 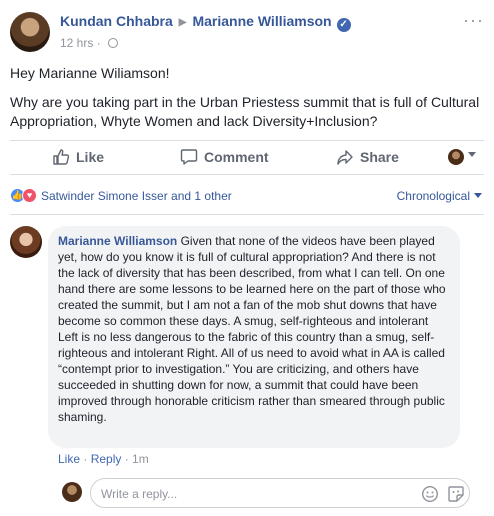 I want to click on comment-time: 1m, so click(x=140, y=459).